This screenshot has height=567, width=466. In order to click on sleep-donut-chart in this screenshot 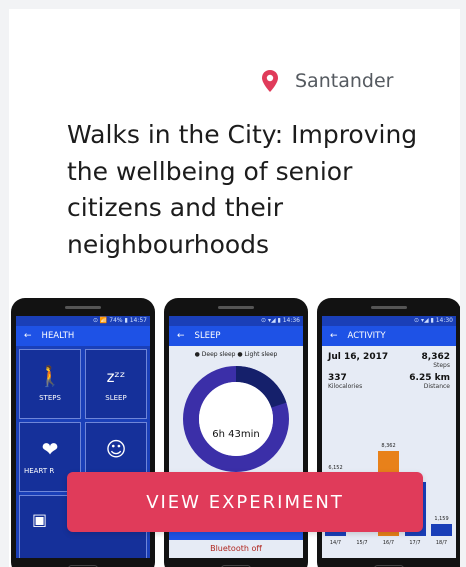, I will do `click(236, 419)`.